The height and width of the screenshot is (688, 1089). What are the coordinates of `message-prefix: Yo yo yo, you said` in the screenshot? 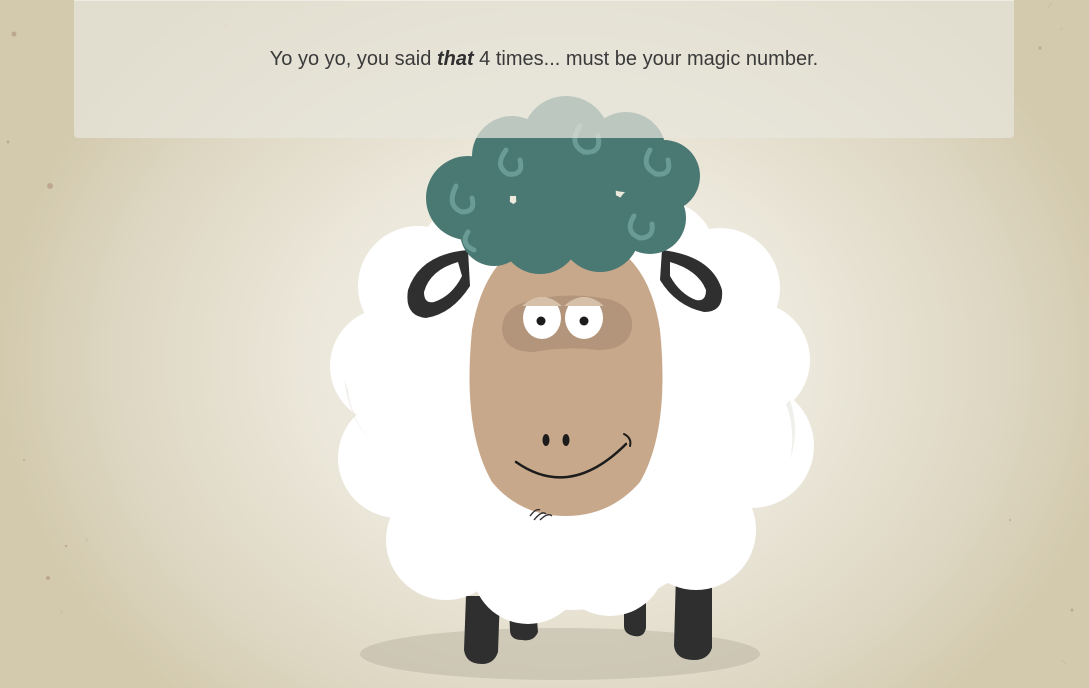 It's located at (353, 59).